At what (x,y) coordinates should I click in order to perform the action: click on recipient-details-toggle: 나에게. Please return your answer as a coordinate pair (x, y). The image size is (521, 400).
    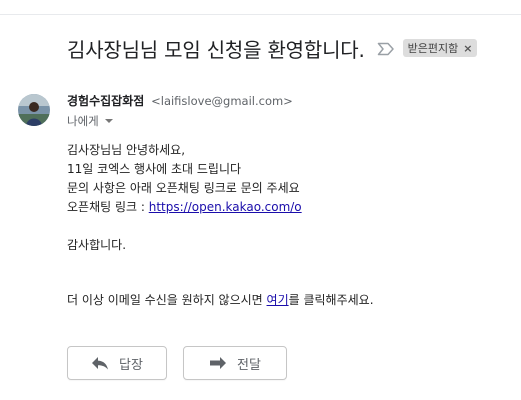
    Looking at the image, I should click on (90, 121).